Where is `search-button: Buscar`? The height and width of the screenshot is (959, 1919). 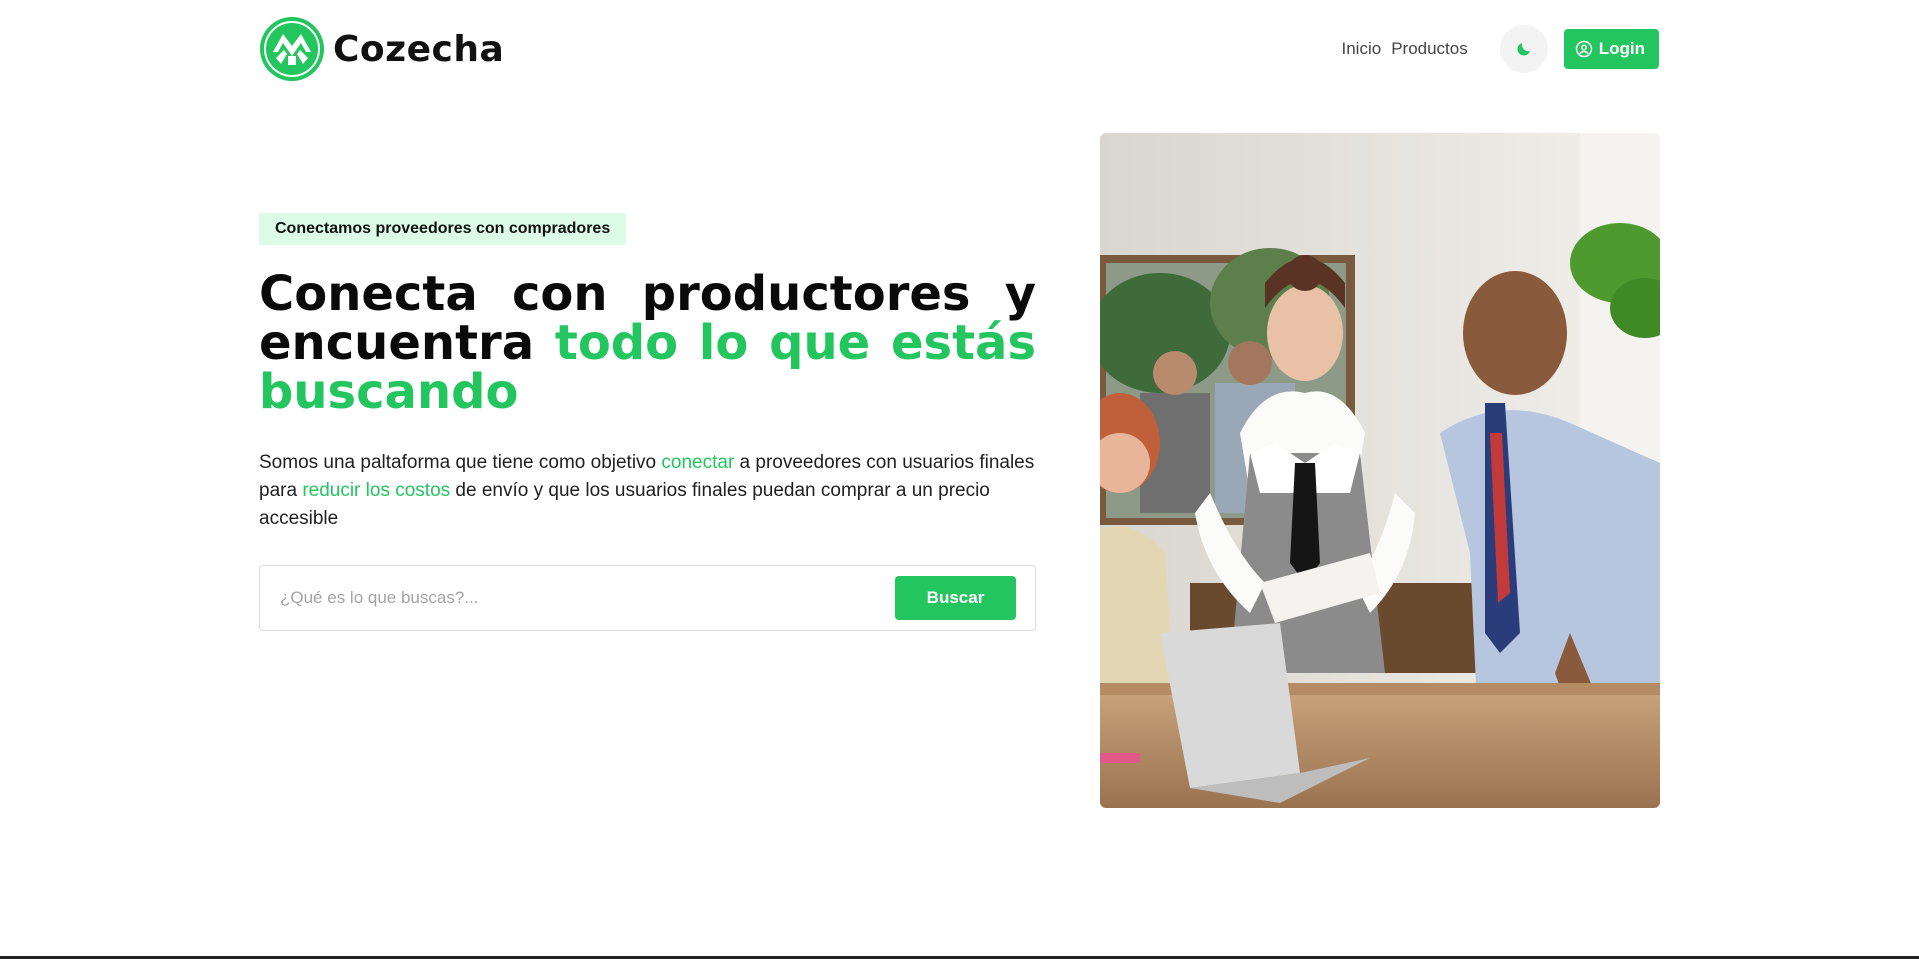
search-button: Buscar is located at coordinates (955, 598).